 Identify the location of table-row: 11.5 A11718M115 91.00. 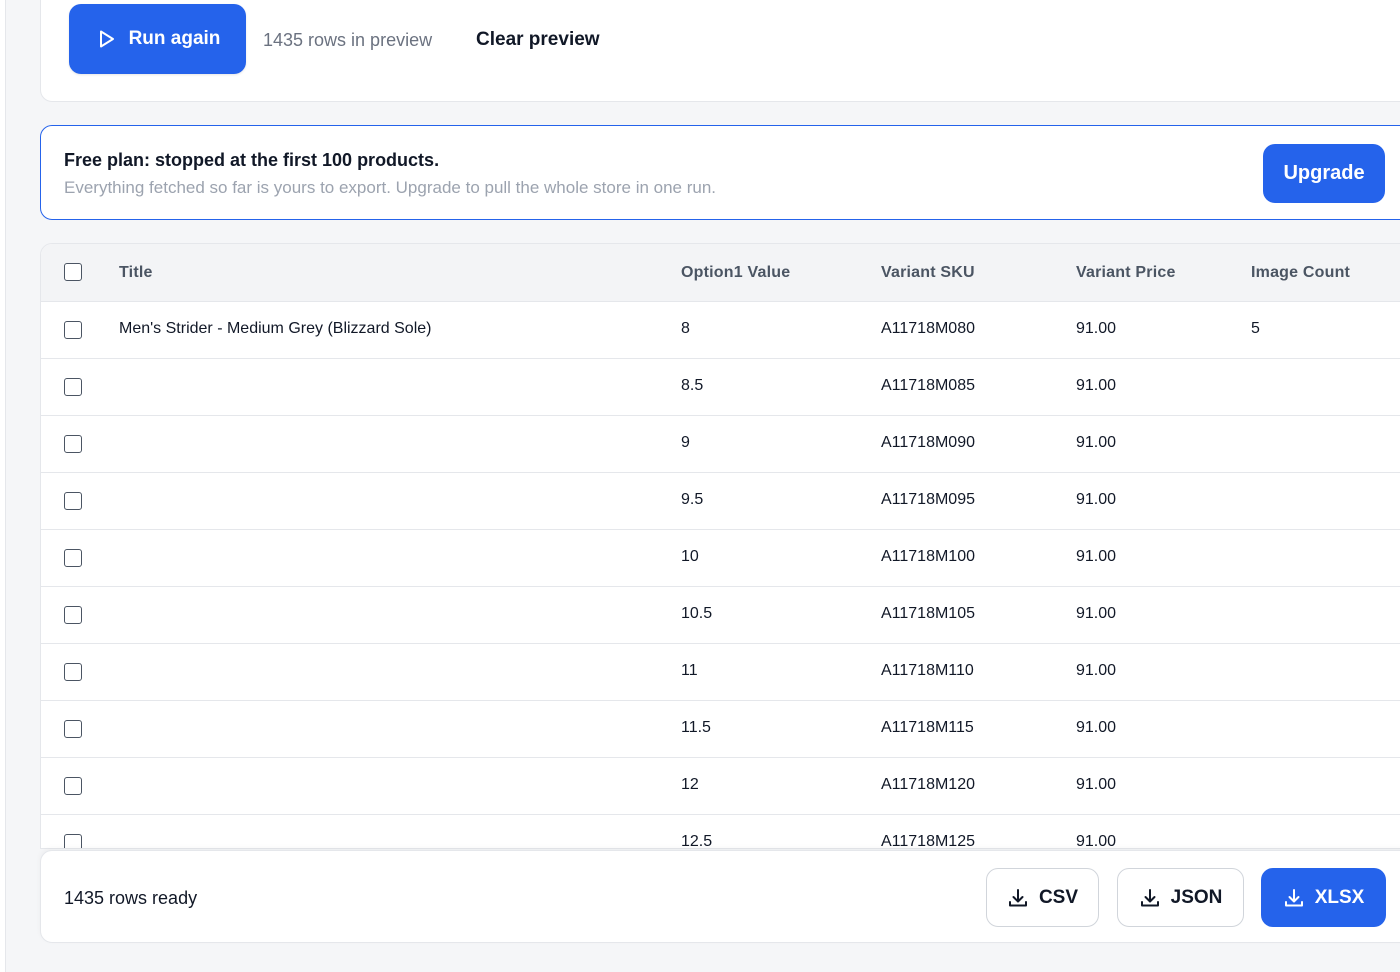
(720, 729).